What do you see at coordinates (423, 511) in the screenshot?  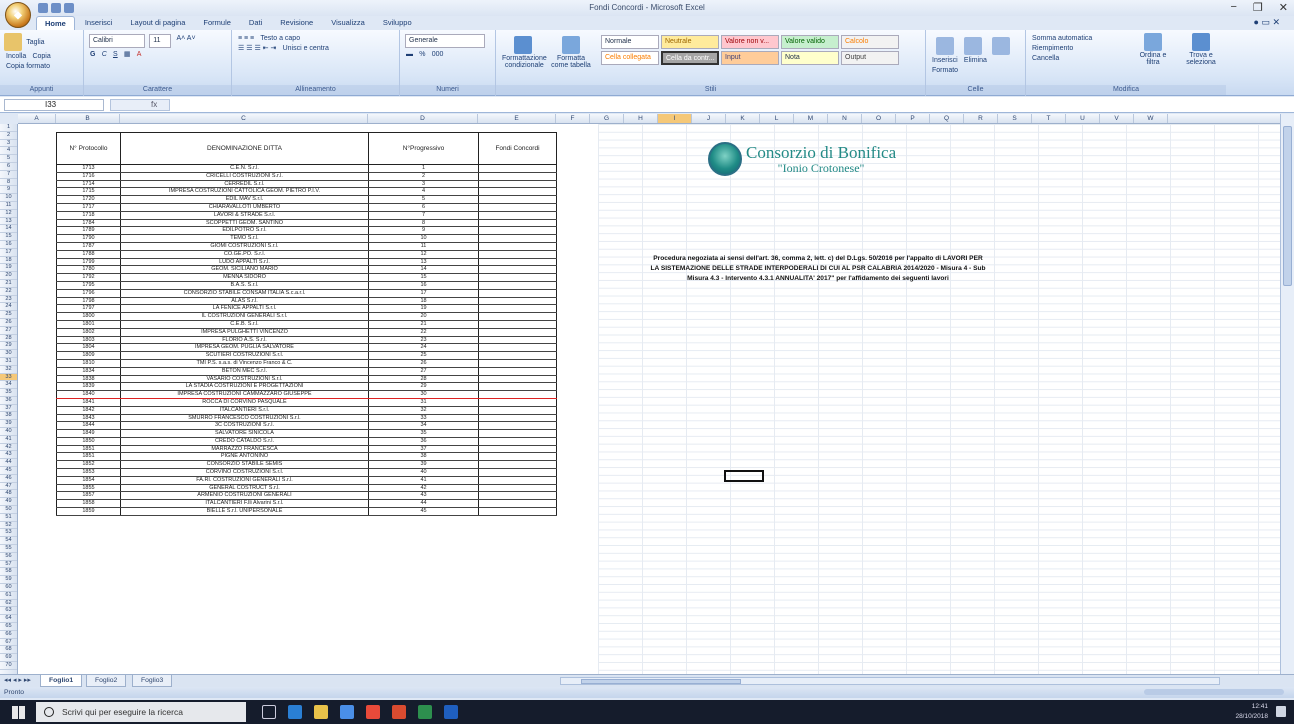 I see `progressive-cell: 45` at bounding box center [423, 511].